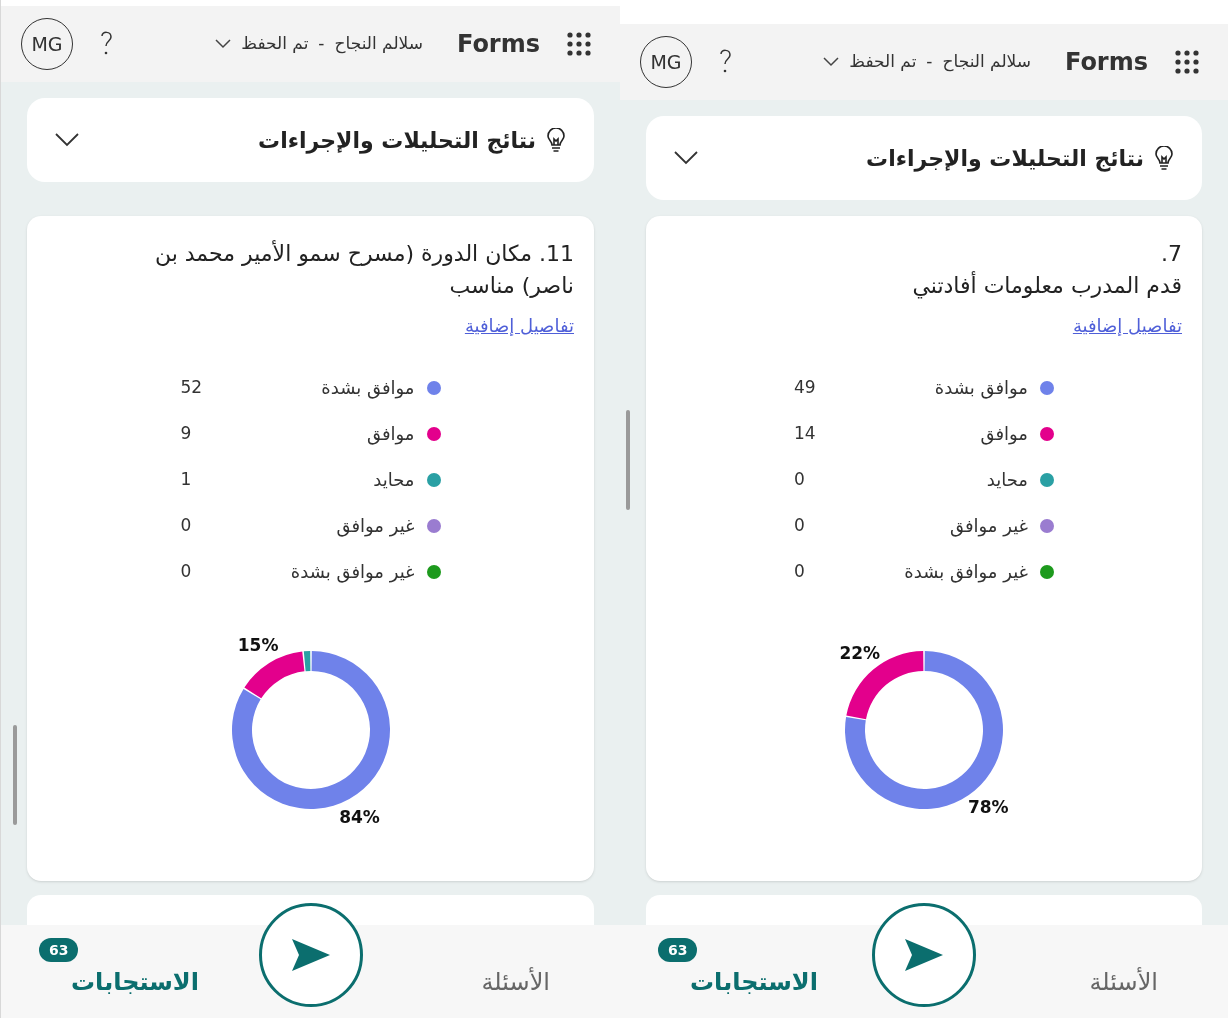 The image size is (1228, 1018). What do you see at coordinates (363, 269) in the screenshot?
I see `question-text: 11. مكان الدورة (مسرح سمو الأمير محمد بن ناصر) مناسب` at bounding box center [363, 269].